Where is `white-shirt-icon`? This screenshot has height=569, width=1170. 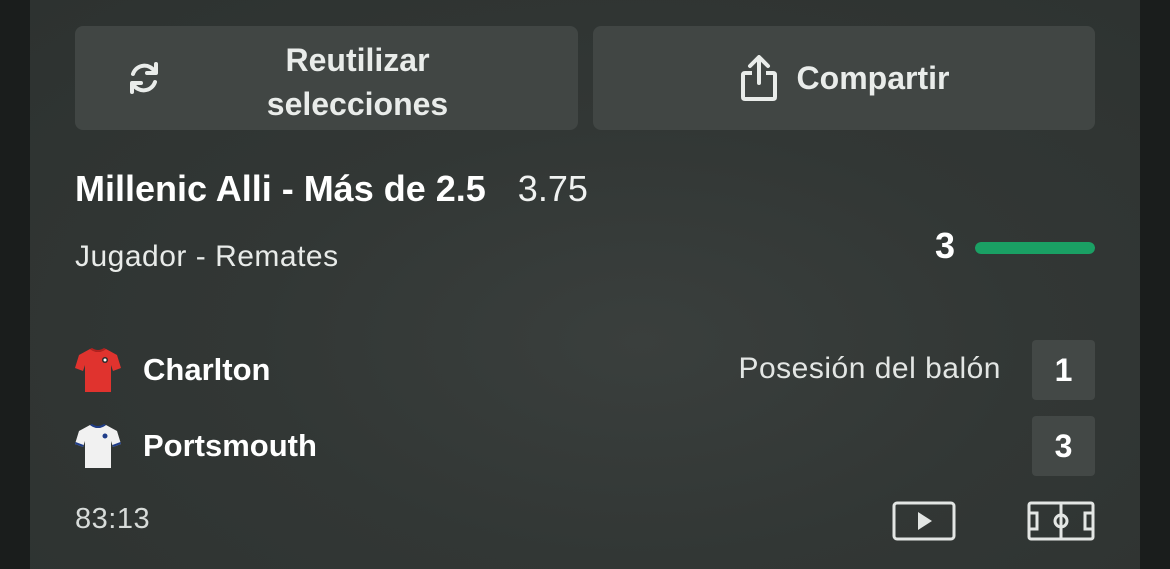
white-shirt-icon is located at coordinates (98, 446).